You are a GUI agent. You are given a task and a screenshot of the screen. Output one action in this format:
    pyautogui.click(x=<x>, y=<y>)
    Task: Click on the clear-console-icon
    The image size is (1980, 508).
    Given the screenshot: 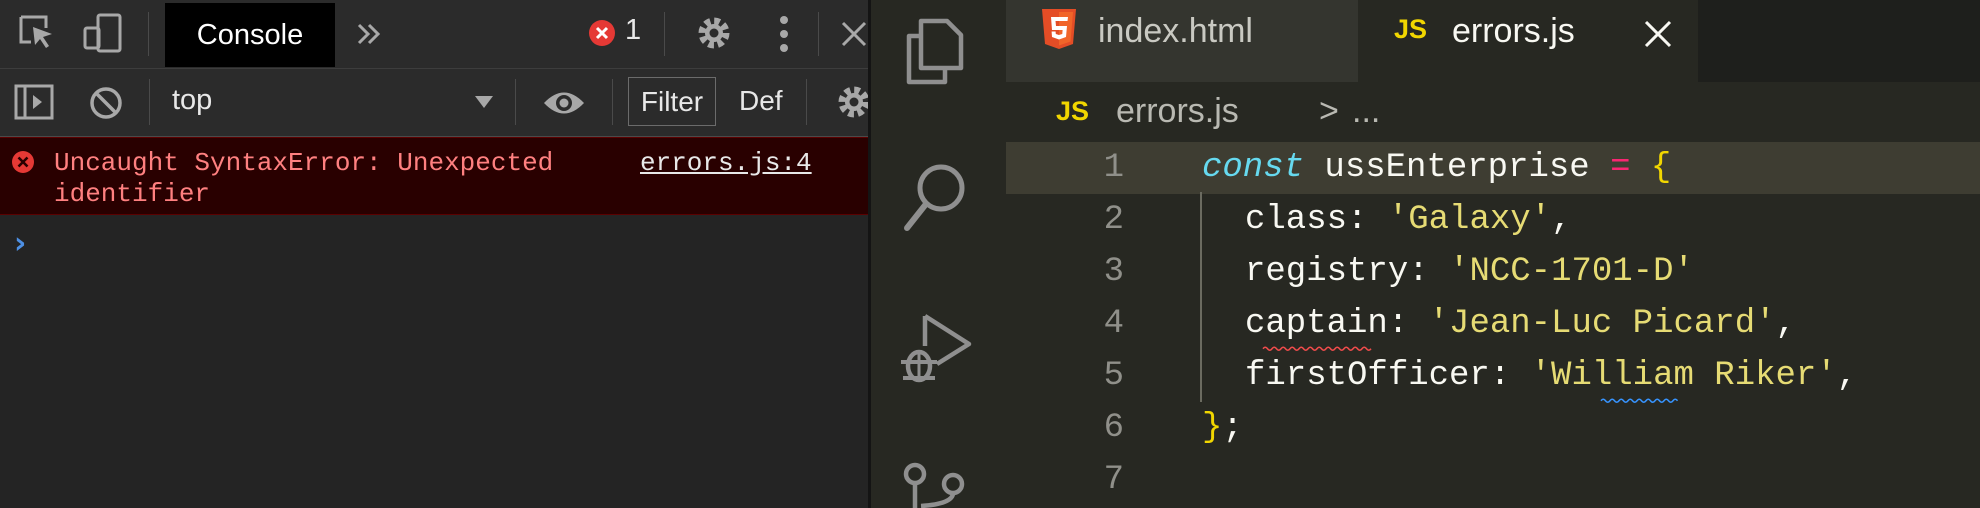 What is the action you would take?
    pyautogui.click(x=106, y=103)
    